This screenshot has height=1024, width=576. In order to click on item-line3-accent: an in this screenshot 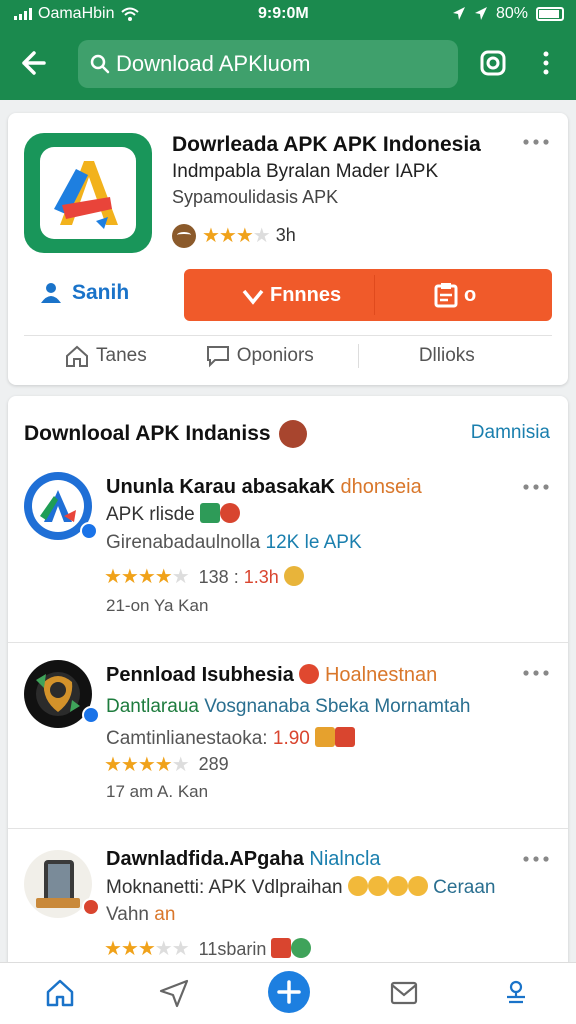, I will do `click(165, 914)`.